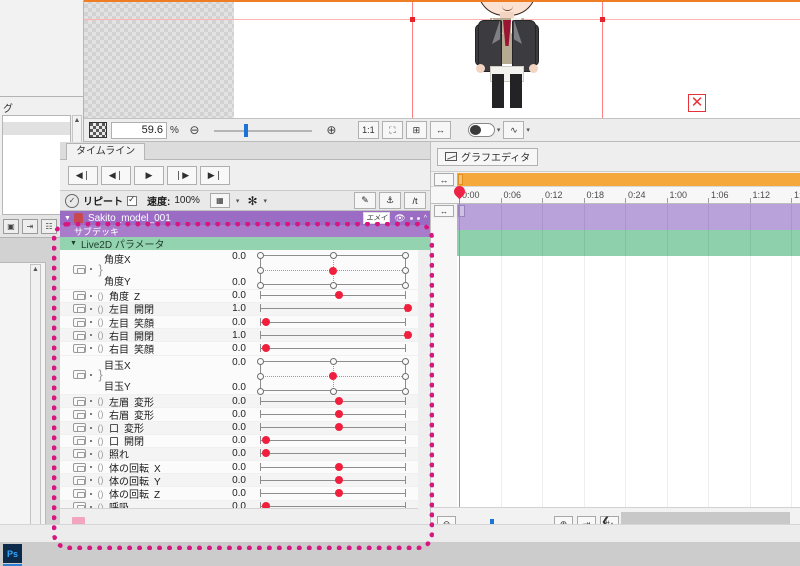 Image resolution: width=800 pixels, height=566 pixels. I want to click on repeat-checkbox, so click(132, 200).